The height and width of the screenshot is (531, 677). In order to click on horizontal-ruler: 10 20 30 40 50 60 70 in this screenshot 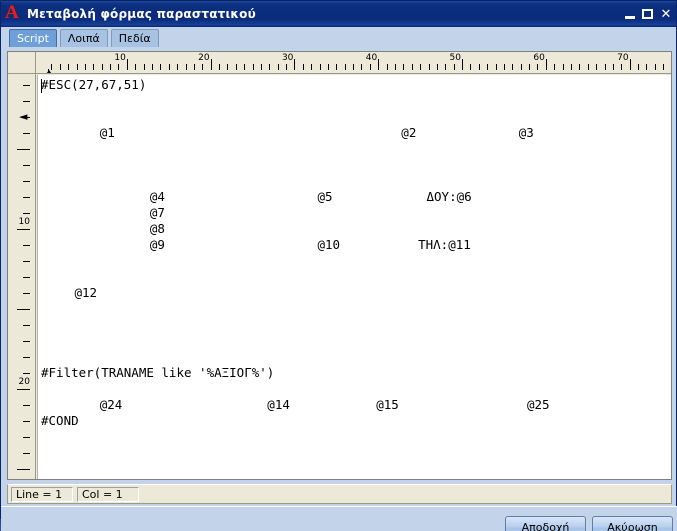, I will do `click(353, 63)`.